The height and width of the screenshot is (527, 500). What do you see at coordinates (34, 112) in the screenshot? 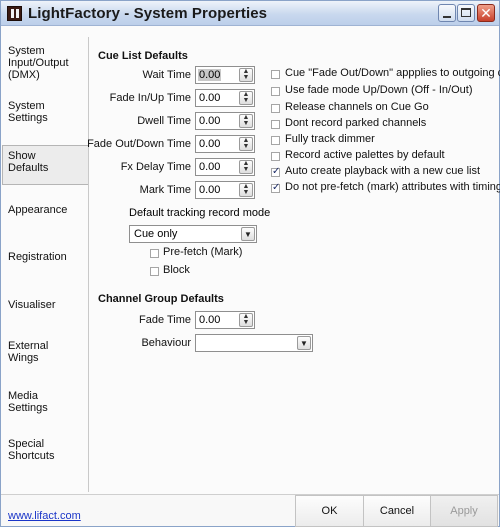
I see `sidebar-item-system-settings: System Settings` at bounding box center [34, 112].